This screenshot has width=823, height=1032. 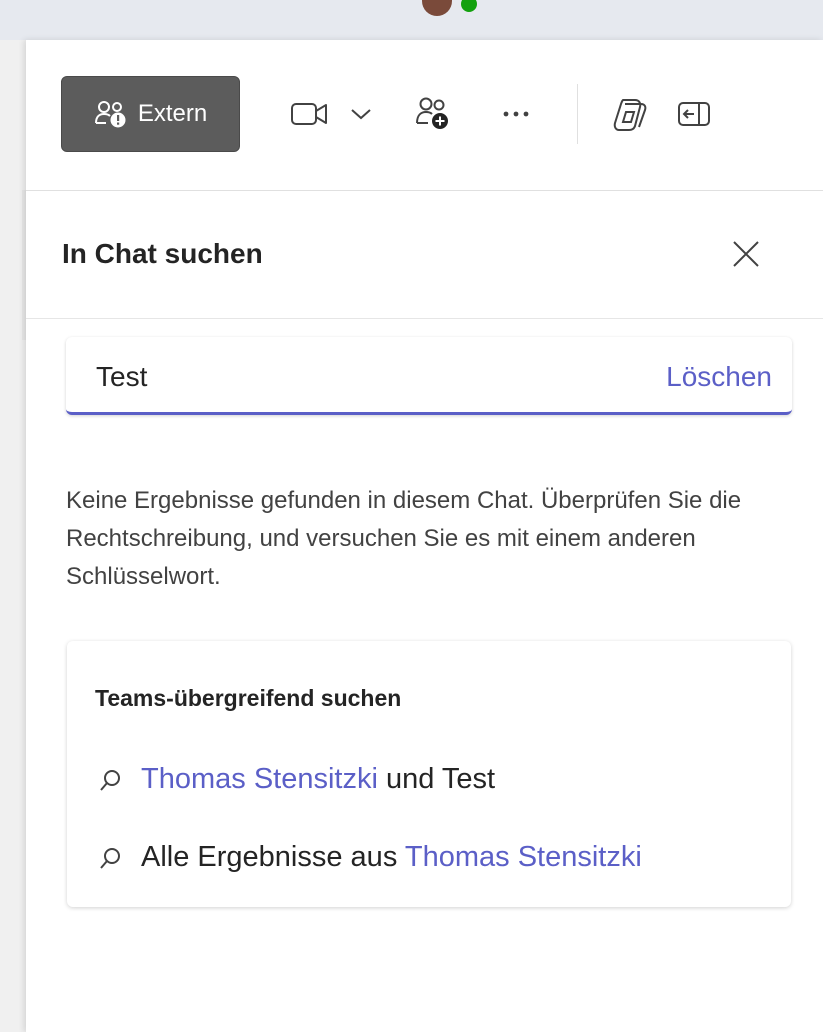 What do you see at coordinates (437, 8) in the screenshot?
I see `avatar` at bounding box center [437, 8].